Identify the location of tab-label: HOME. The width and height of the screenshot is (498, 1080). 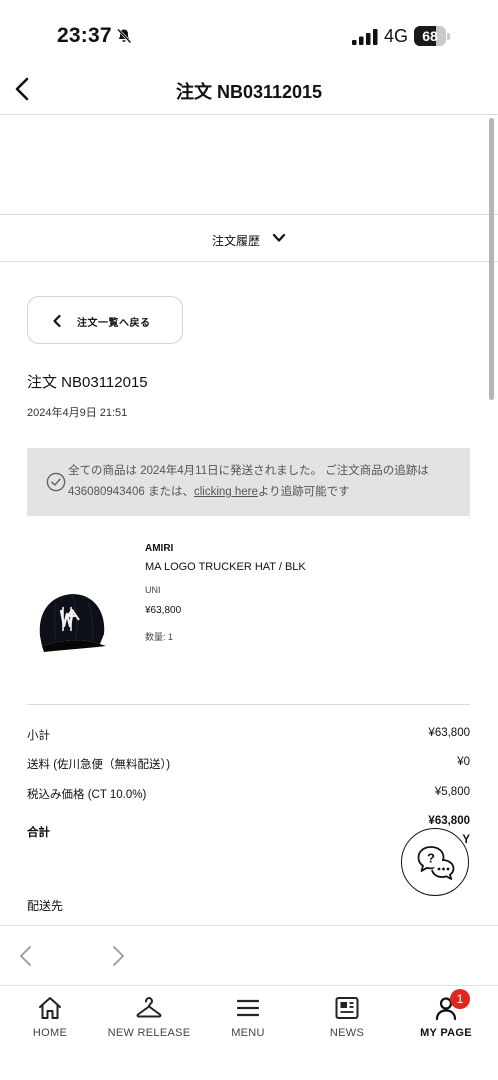
(50, 1033).